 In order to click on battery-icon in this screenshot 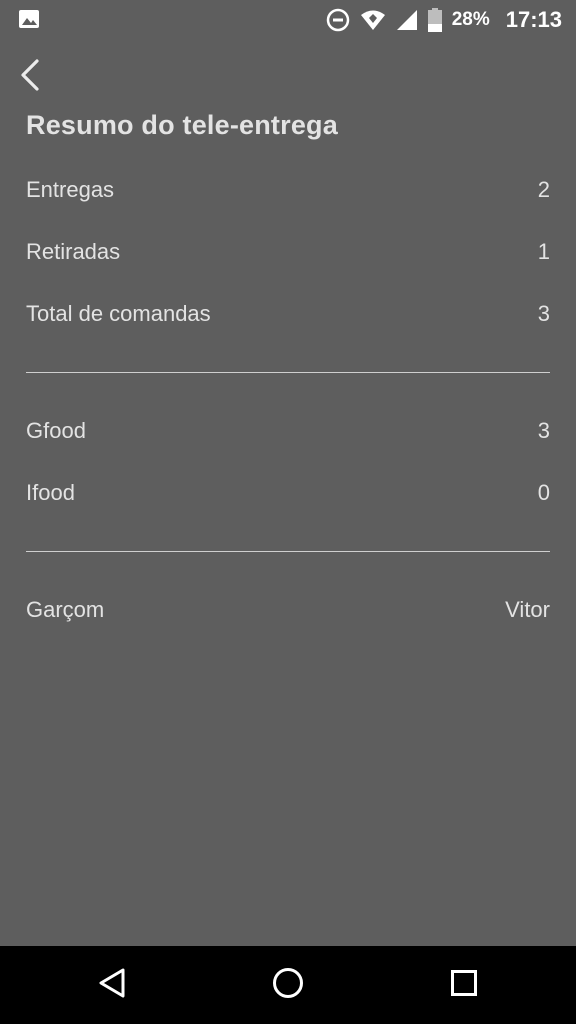, I will do `click(434, 20)`.